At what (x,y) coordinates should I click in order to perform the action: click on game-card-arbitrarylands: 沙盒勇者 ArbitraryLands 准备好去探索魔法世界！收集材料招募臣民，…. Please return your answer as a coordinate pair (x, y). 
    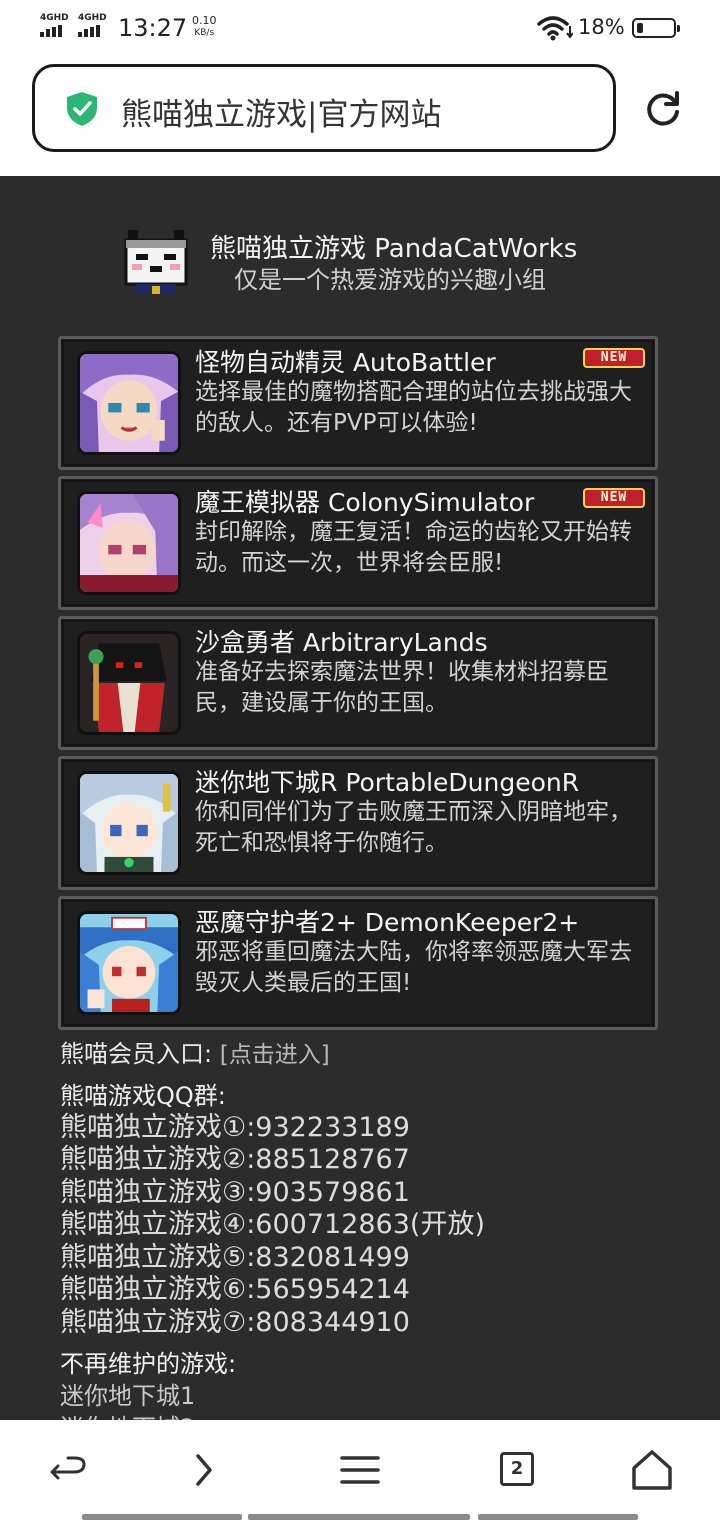
    Looking at the image, I should click on (358, 683).